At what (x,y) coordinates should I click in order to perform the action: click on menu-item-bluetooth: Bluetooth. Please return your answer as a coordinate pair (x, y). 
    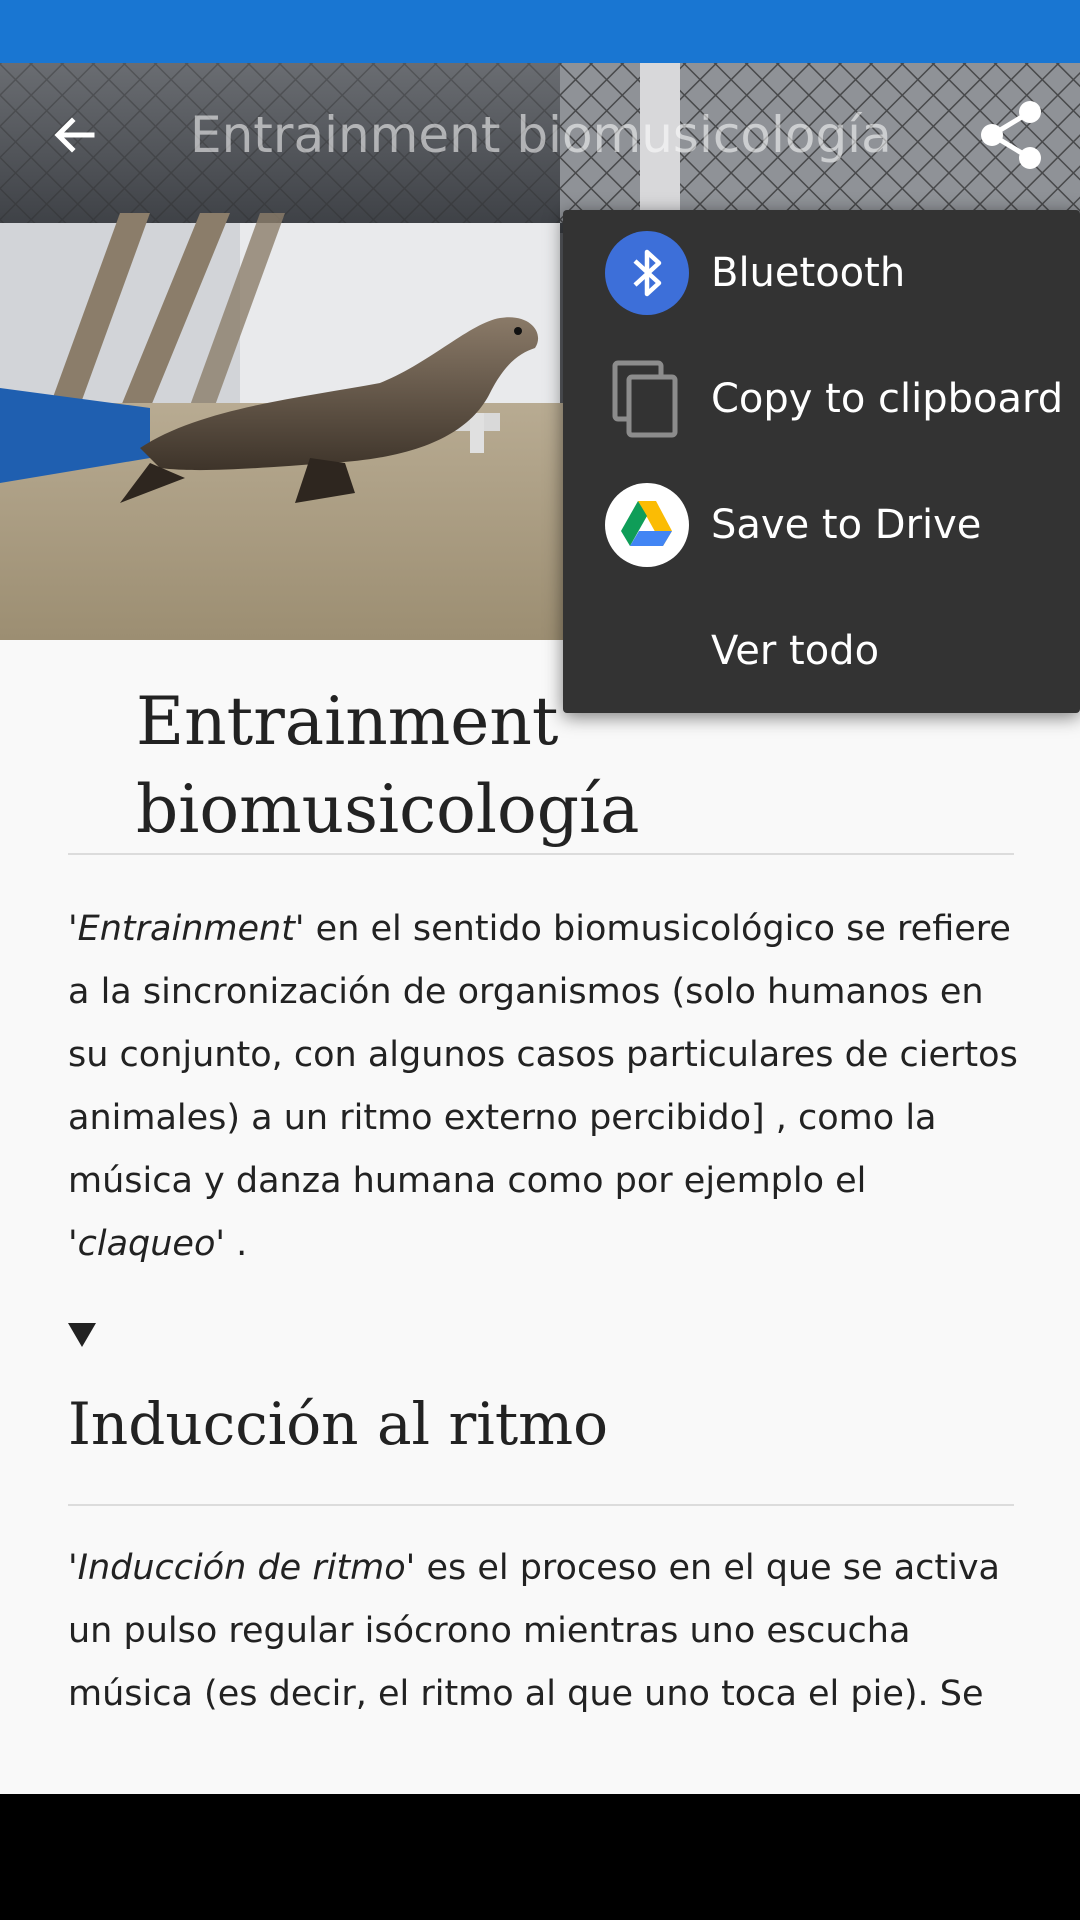
    Looking at the image, I should click on (821, 273).